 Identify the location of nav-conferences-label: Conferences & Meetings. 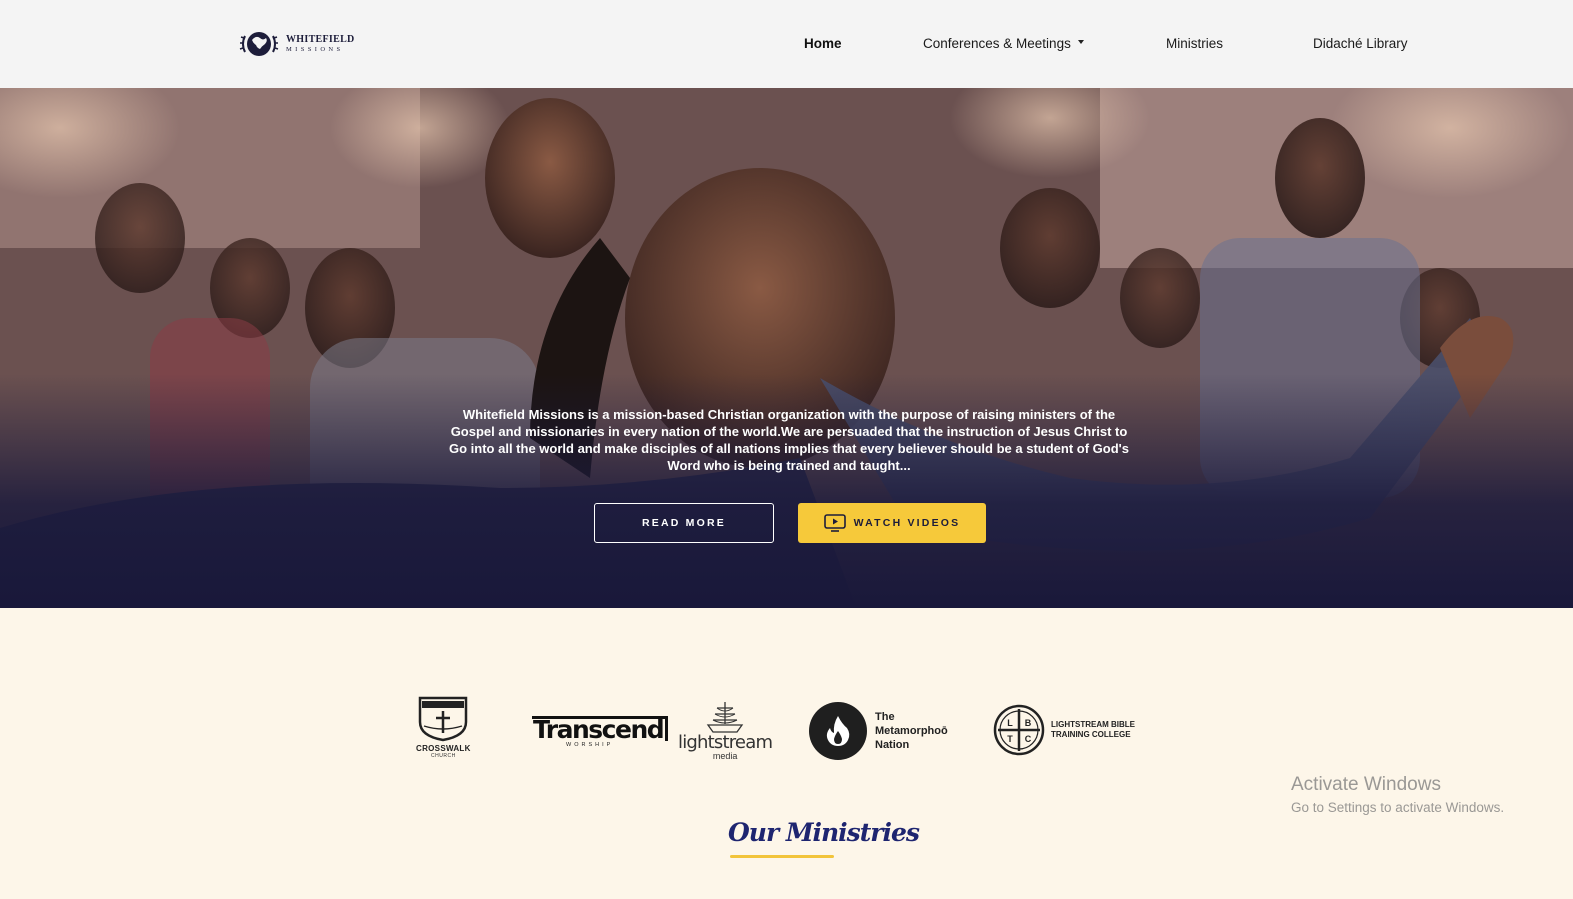
(997, 43).